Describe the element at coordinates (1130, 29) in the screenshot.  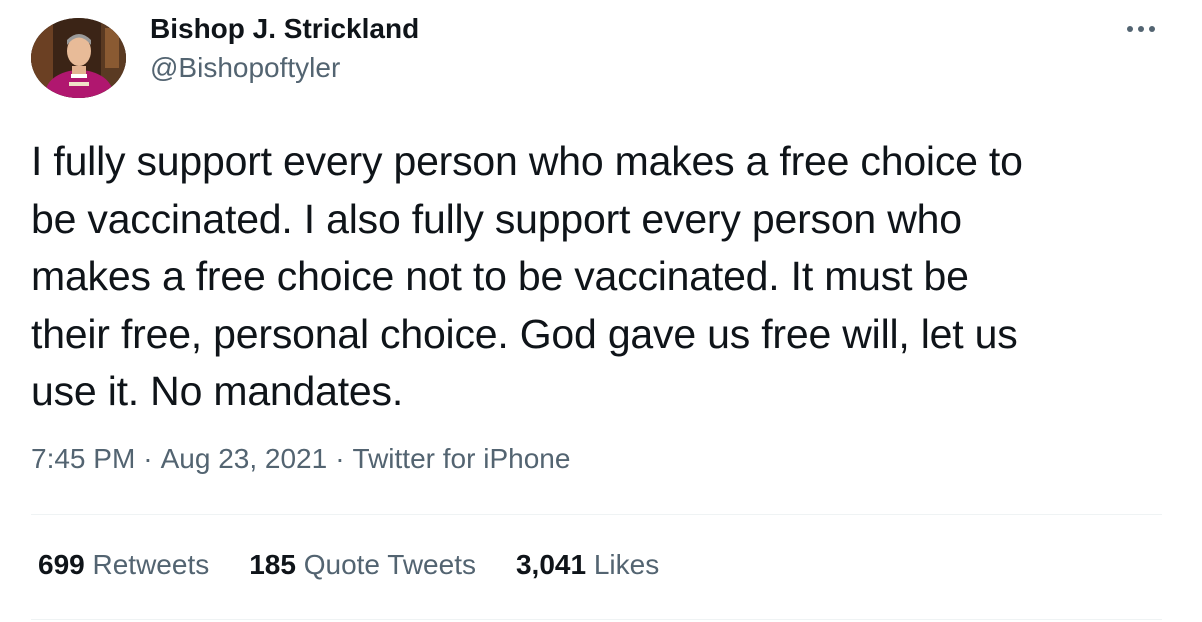
I see `more-horizontal-icon` at that location.